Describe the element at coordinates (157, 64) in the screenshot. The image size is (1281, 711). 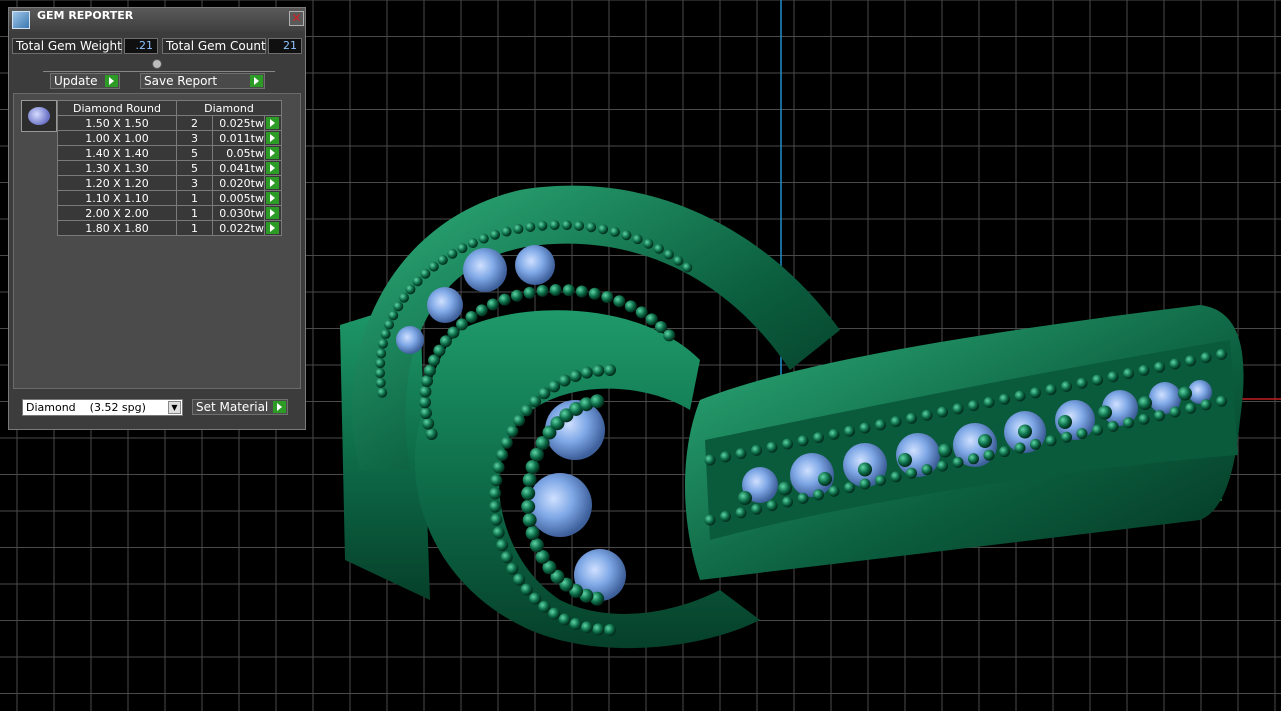
I see `splitter-handle` at that location.